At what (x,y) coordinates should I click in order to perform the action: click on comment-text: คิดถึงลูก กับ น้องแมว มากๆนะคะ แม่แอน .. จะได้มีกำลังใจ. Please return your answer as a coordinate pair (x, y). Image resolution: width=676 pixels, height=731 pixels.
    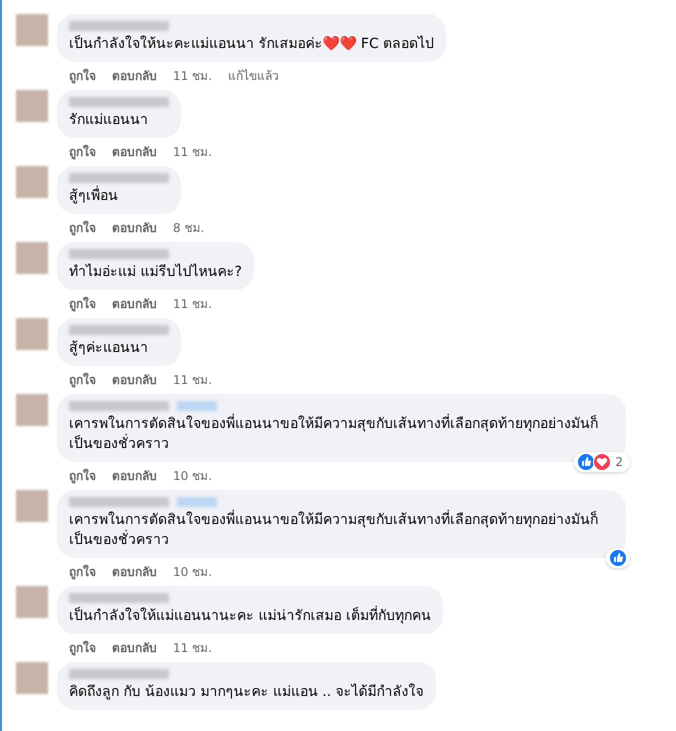
    Looking at the image, I should click on (246, 692).